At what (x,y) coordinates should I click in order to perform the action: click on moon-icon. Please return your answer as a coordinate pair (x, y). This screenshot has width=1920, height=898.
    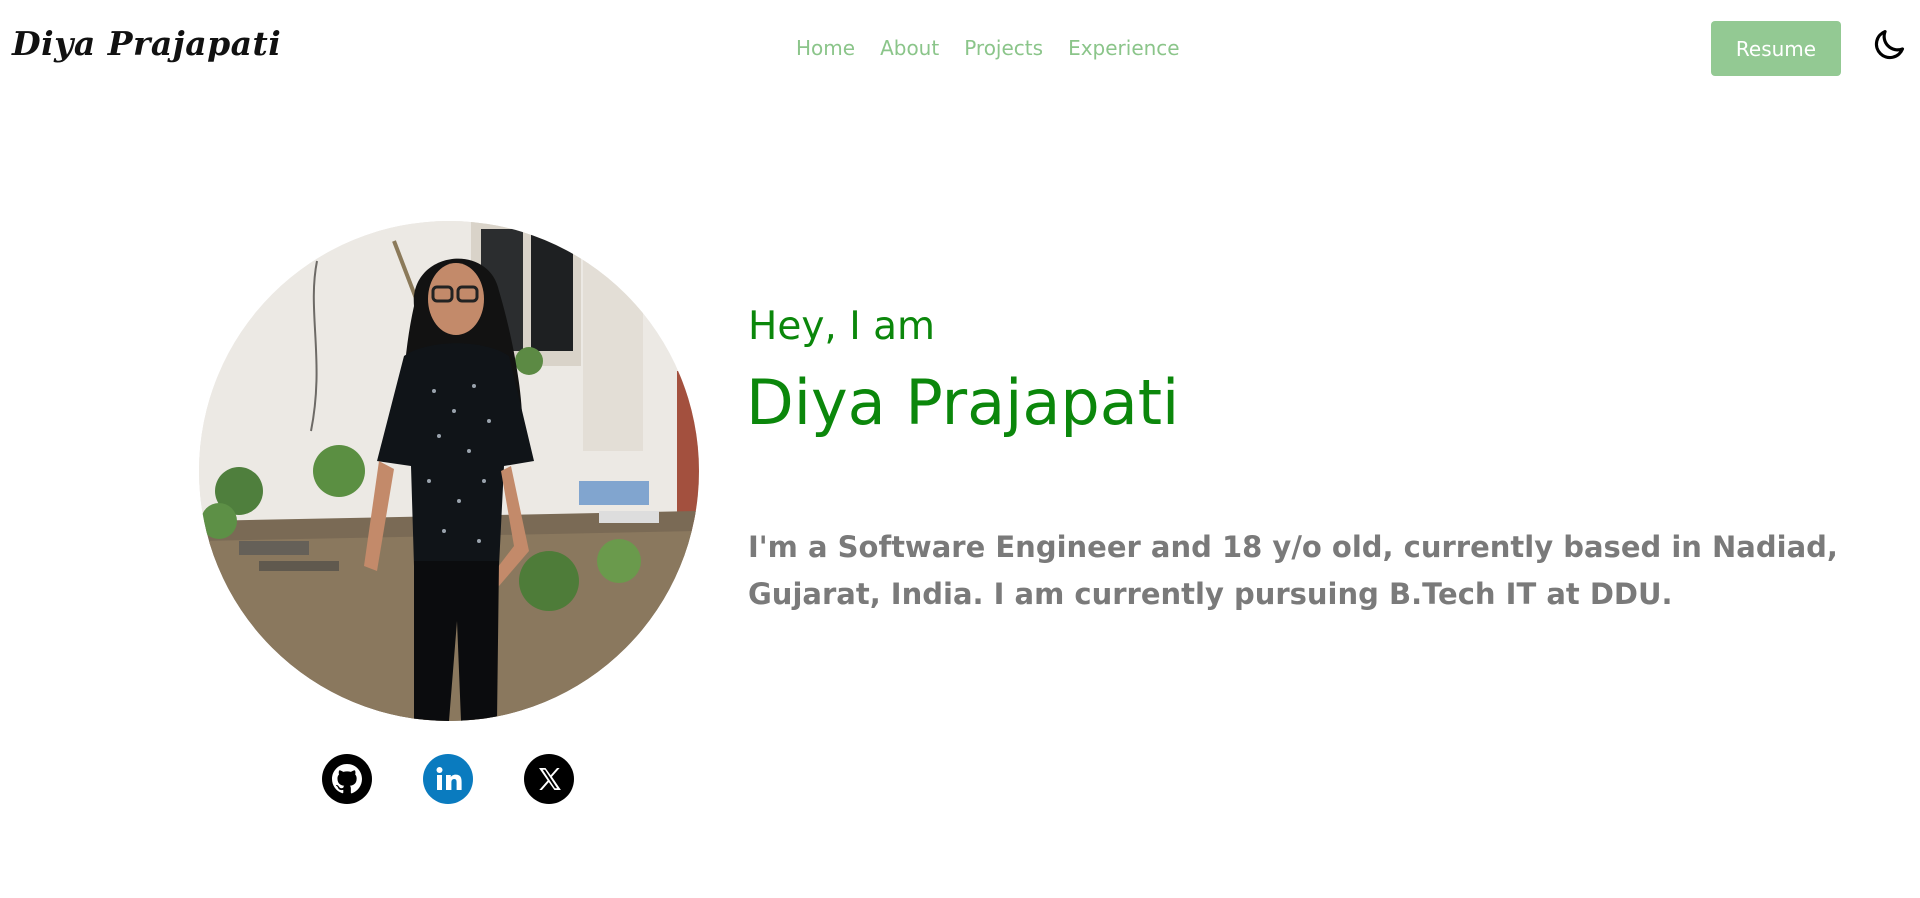
    Looking at the image, I should click on (1889, 44).